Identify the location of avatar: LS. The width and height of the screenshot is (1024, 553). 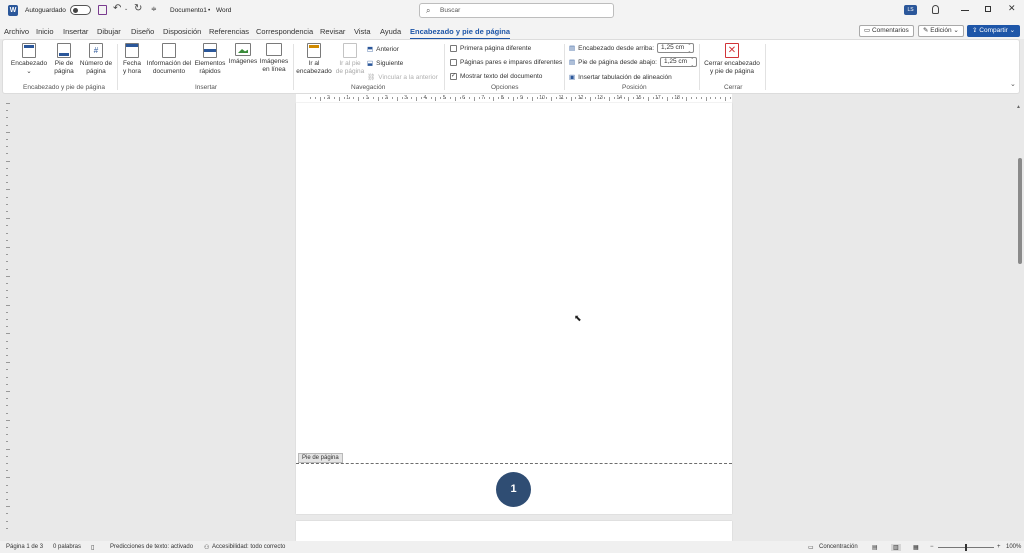
(910, 10).